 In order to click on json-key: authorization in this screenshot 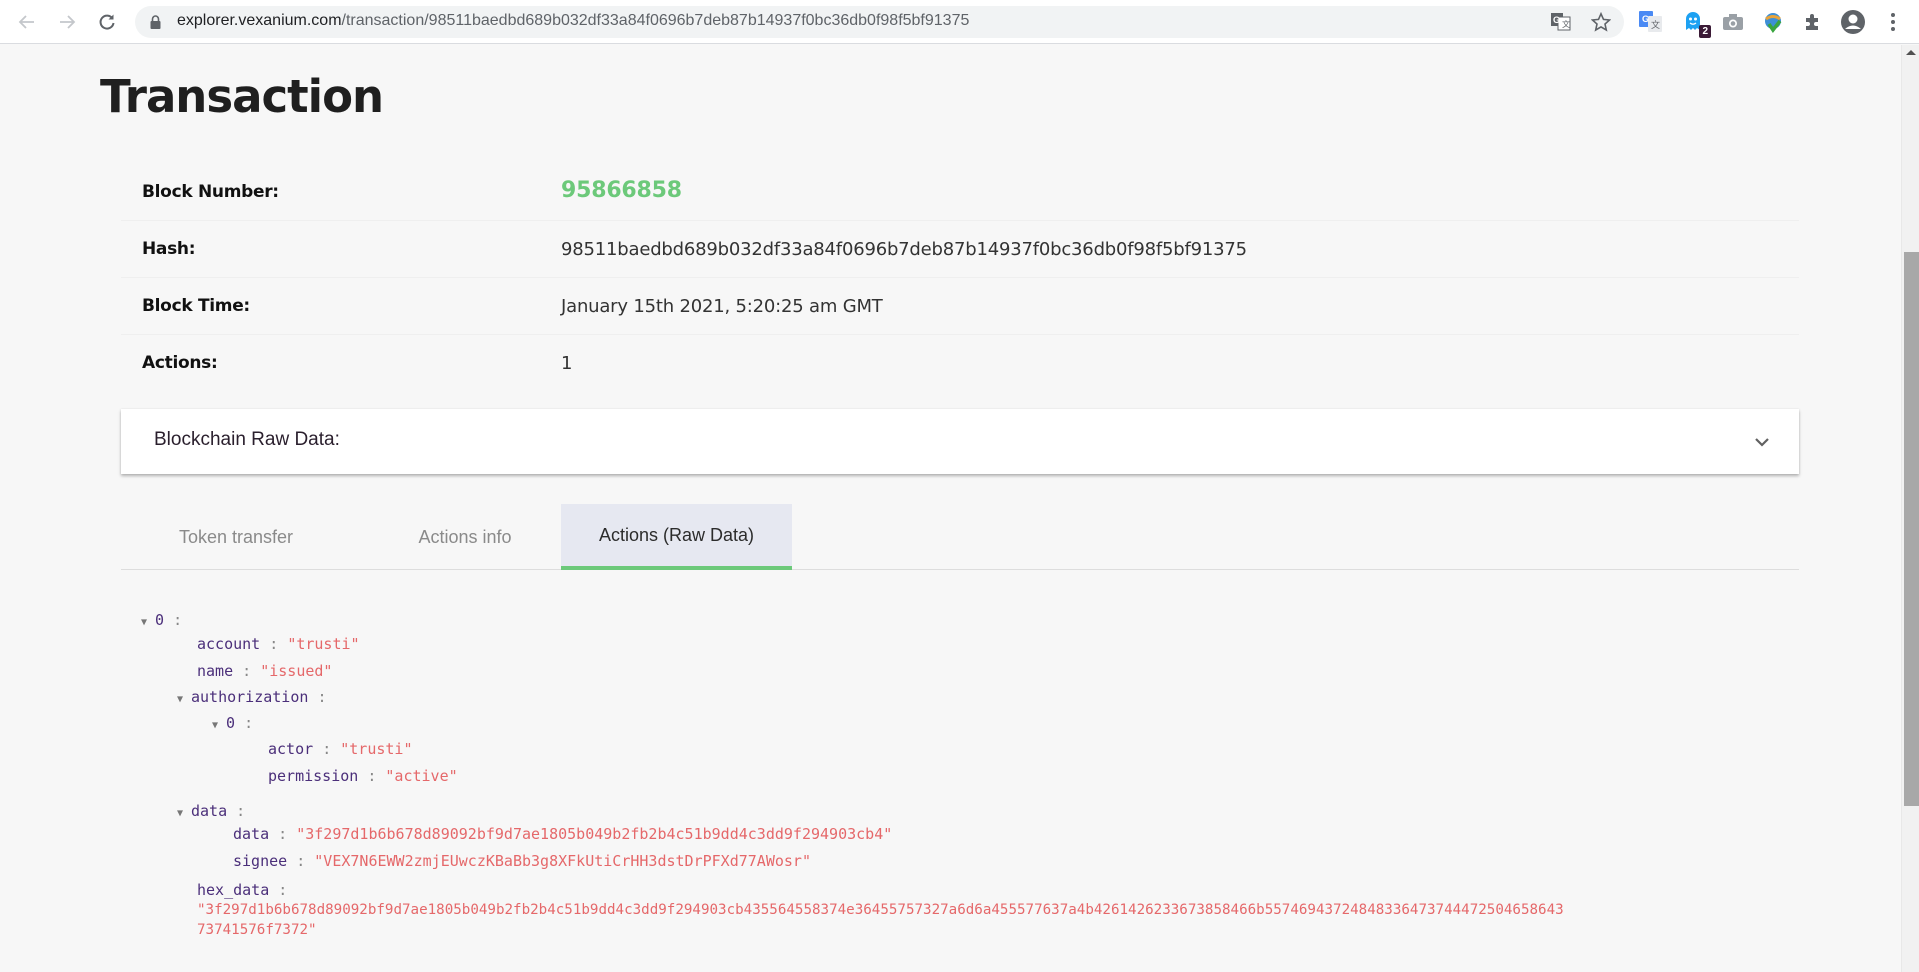, I will do `click(250, 697)`.